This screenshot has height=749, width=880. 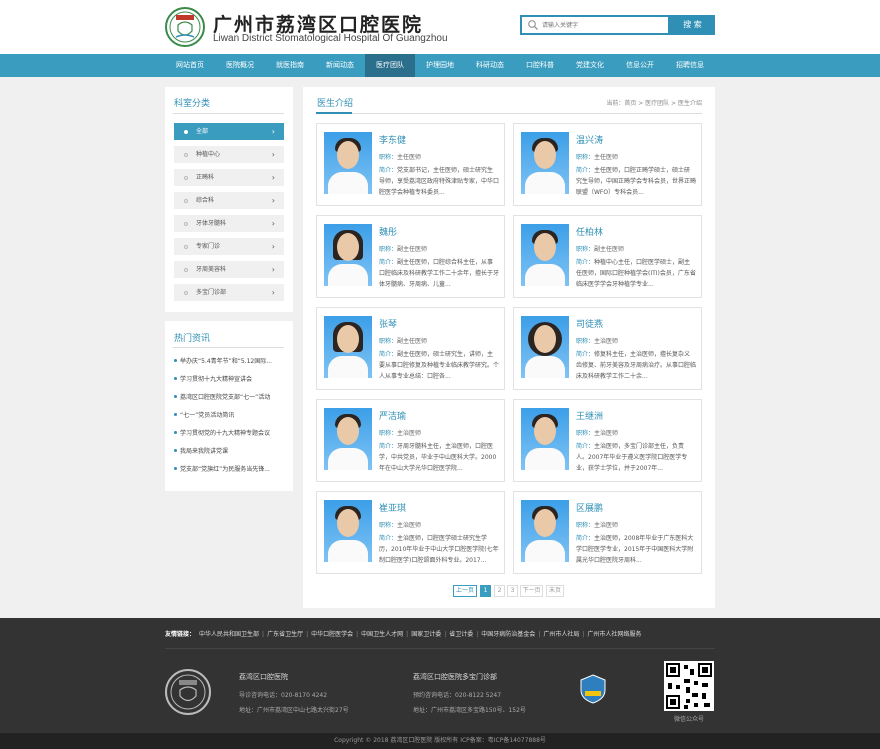 What do you see at coordinates (230, 452) in the screenshot?
I see `news-item: 我局来我院讲党课` at bounding box center [230, 452].